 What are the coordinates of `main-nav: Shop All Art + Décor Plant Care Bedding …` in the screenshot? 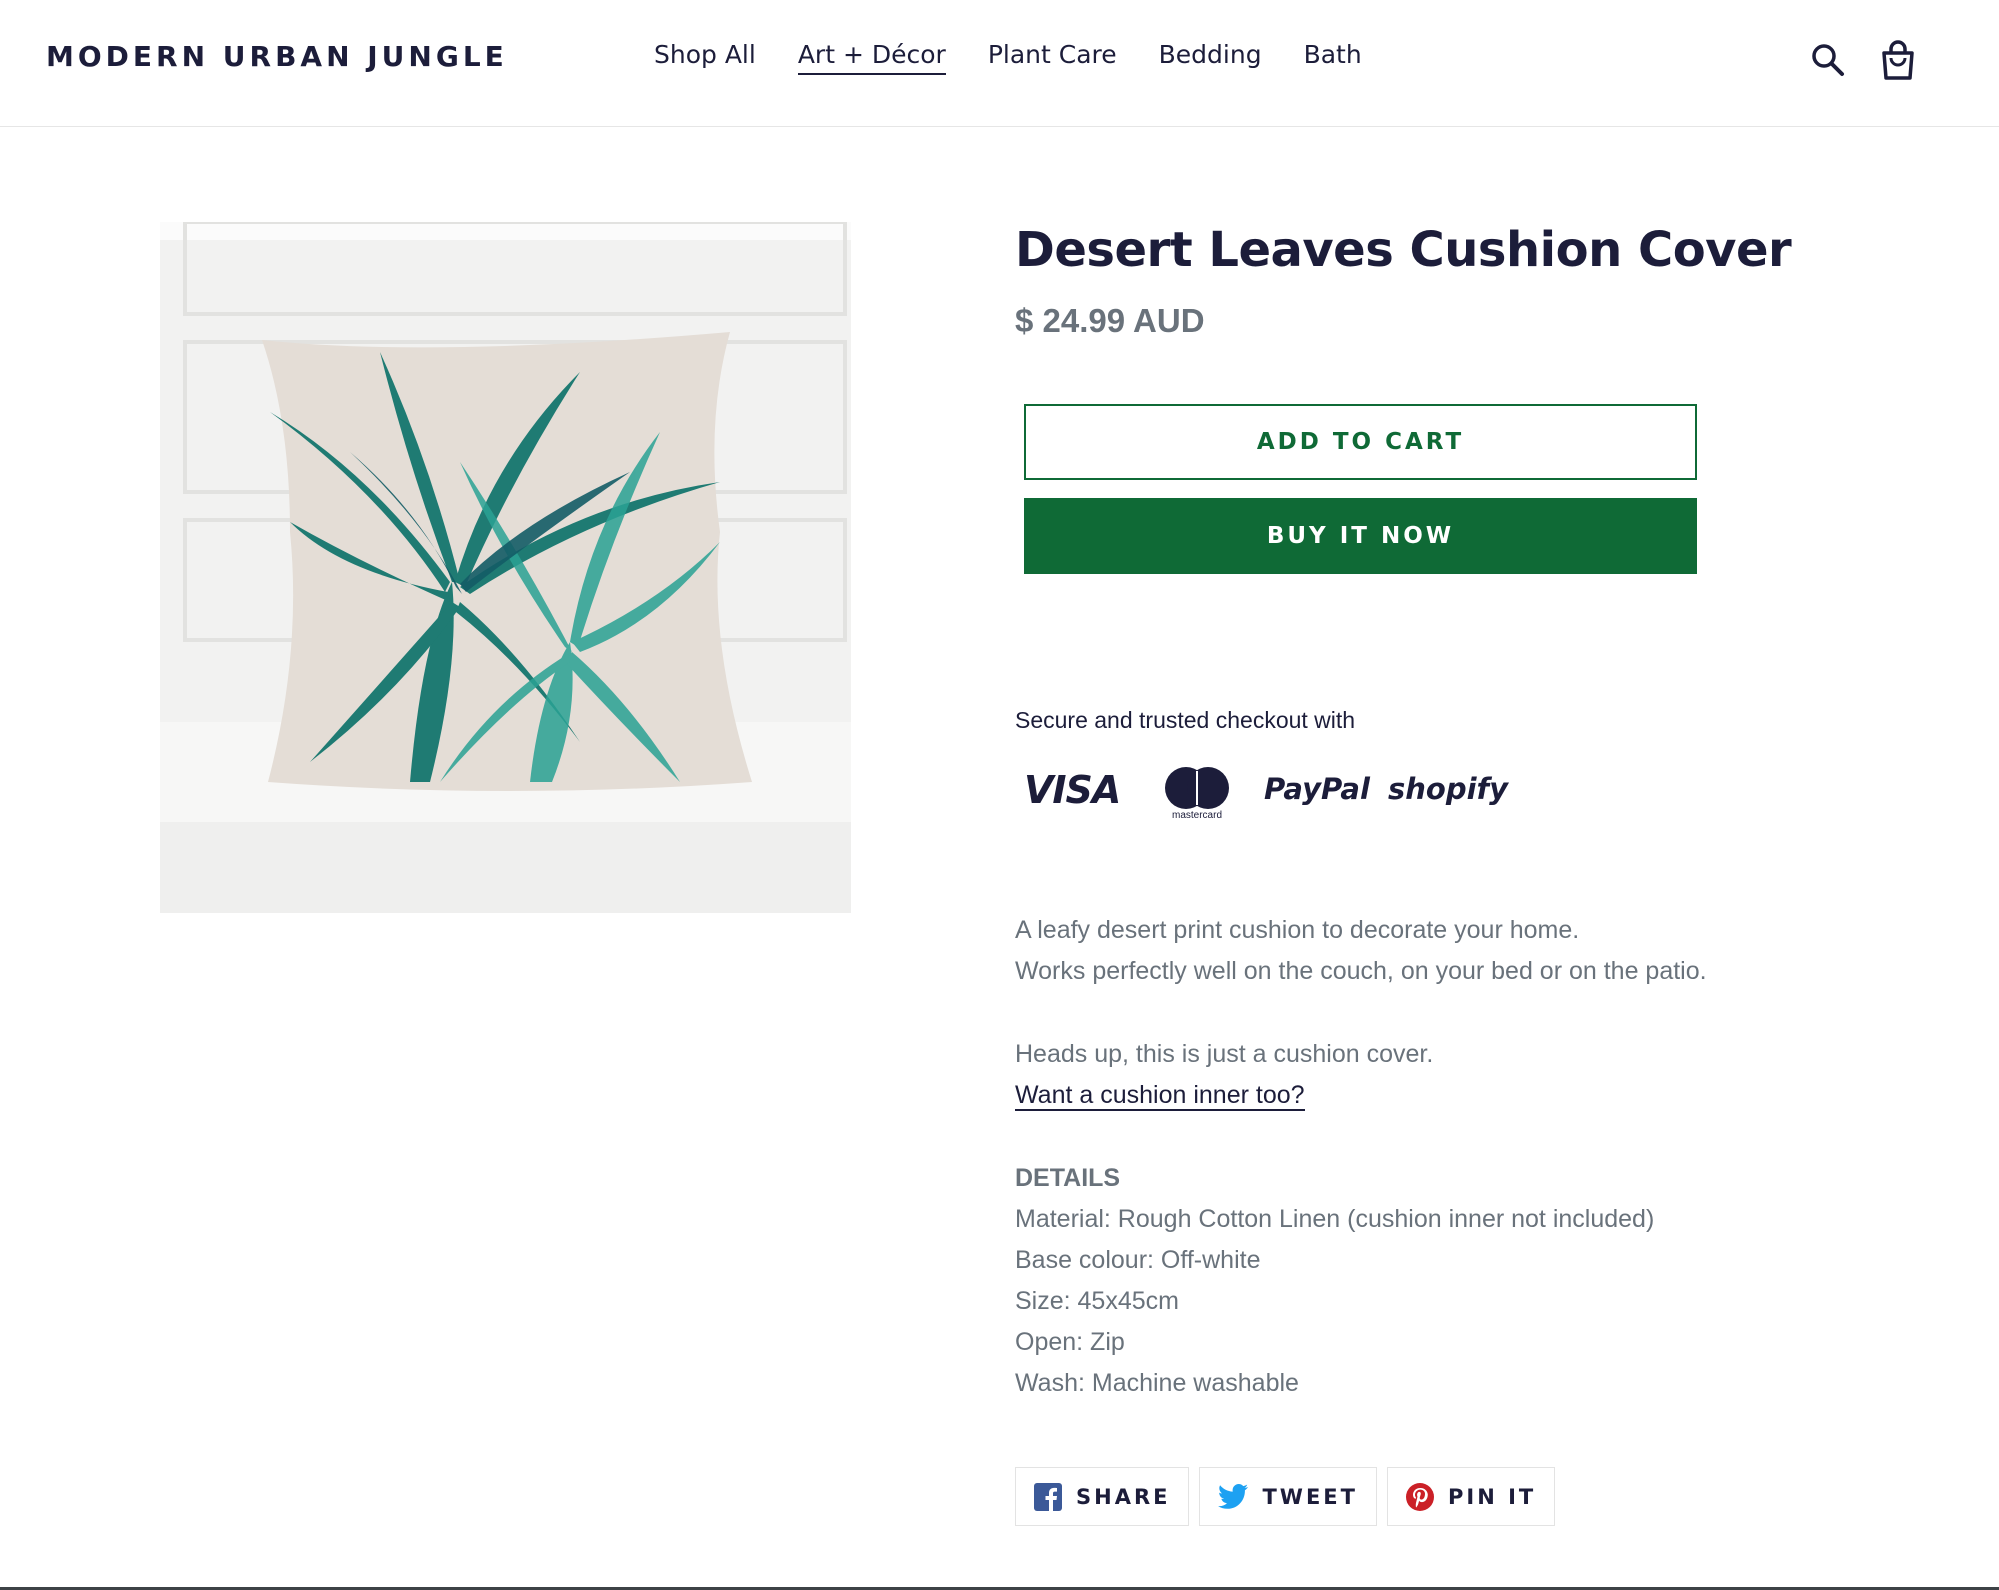 It's located at (1029, 57).